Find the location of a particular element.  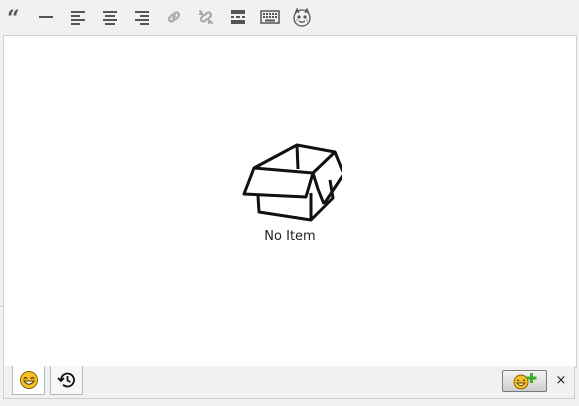

align-center-icon is located at coordinates (110, 18).